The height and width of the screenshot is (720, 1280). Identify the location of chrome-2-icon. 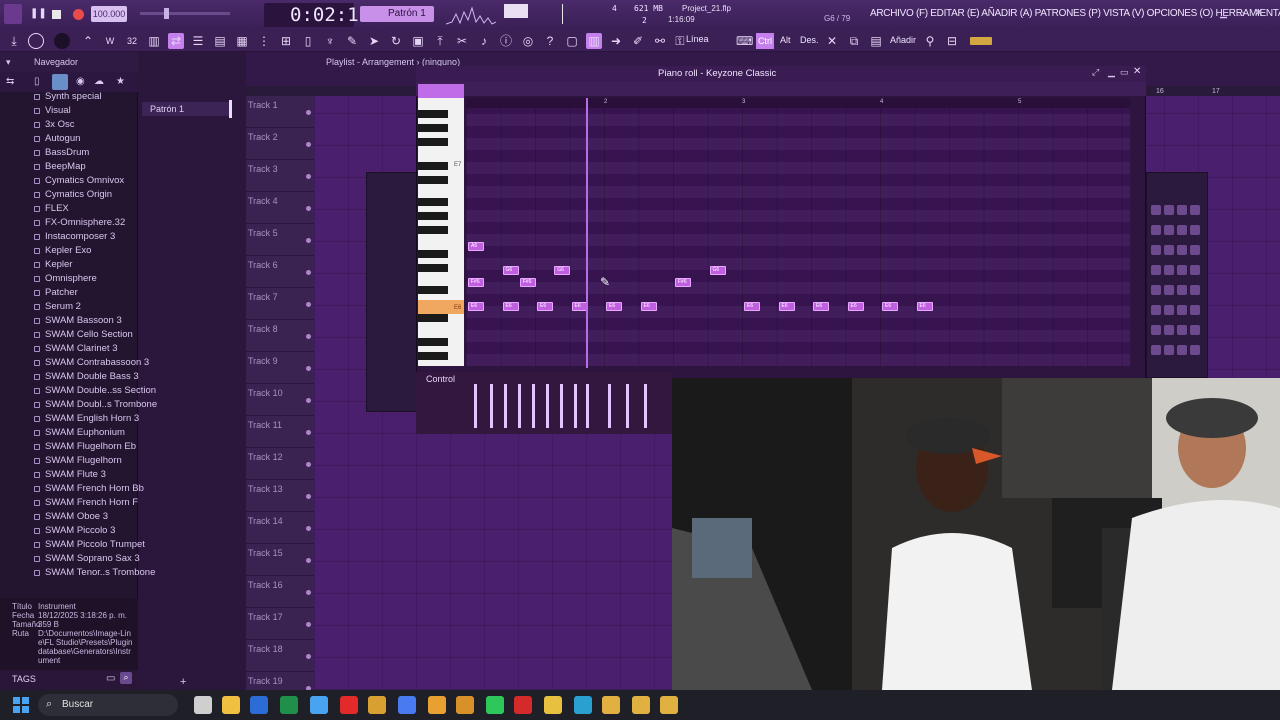
(611, 705).